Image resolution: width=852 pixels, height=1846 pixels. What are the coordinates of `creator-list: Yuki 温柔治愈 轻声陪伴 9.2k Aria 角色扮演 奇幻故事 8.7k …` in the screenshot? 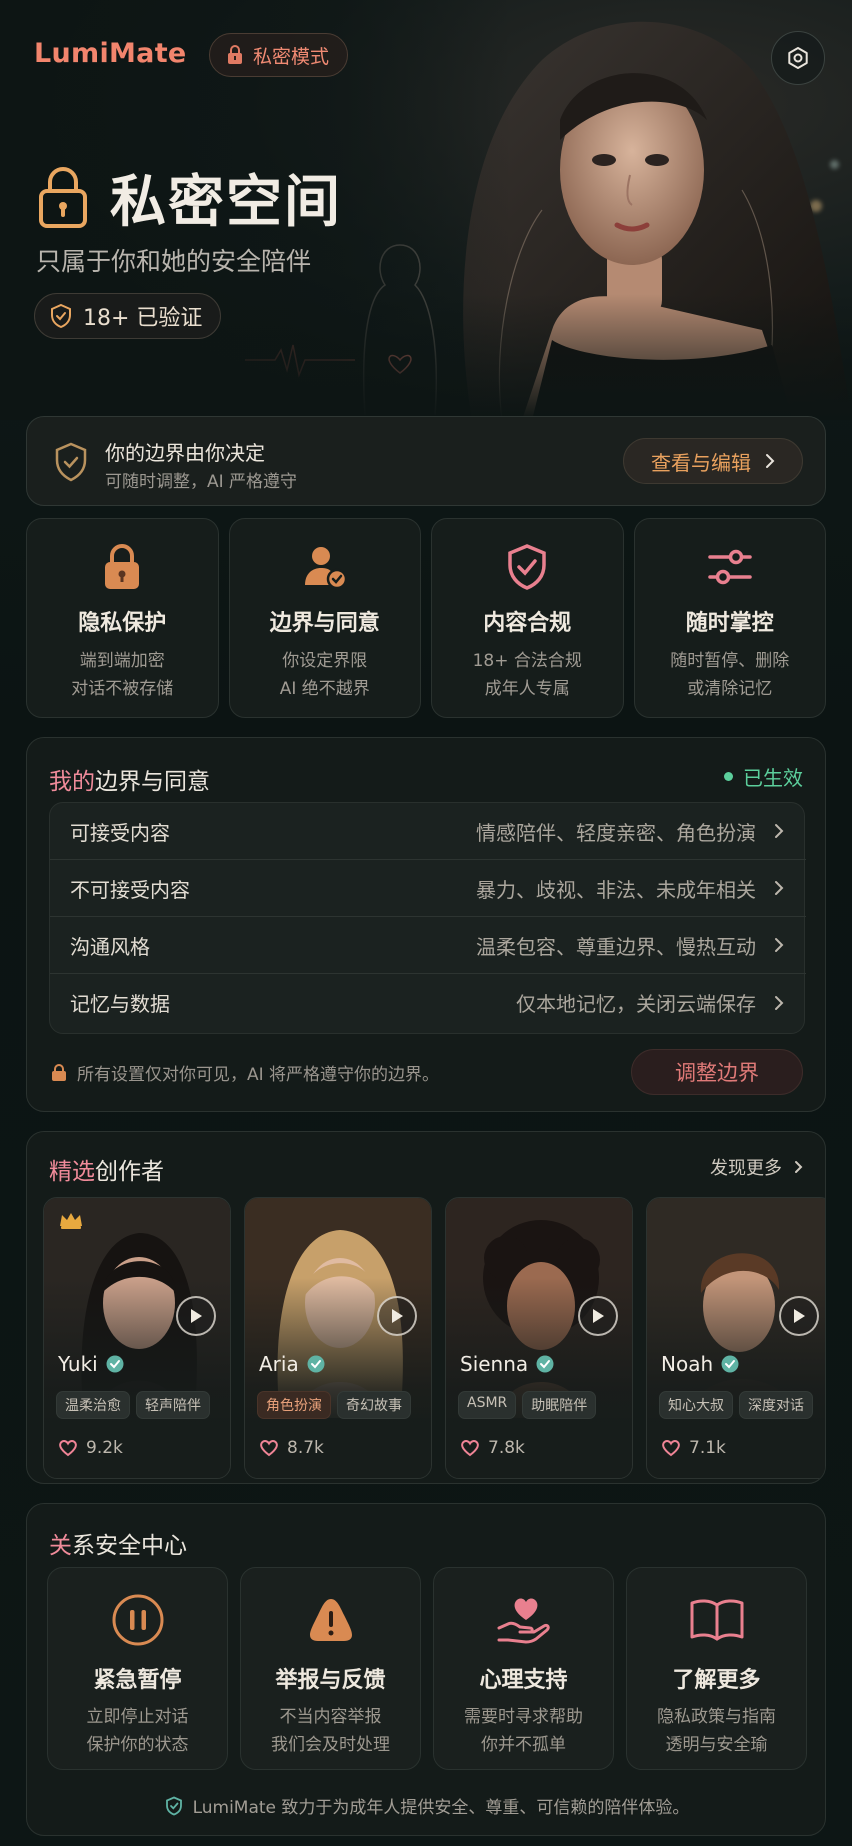 It's located at (434, 1339).